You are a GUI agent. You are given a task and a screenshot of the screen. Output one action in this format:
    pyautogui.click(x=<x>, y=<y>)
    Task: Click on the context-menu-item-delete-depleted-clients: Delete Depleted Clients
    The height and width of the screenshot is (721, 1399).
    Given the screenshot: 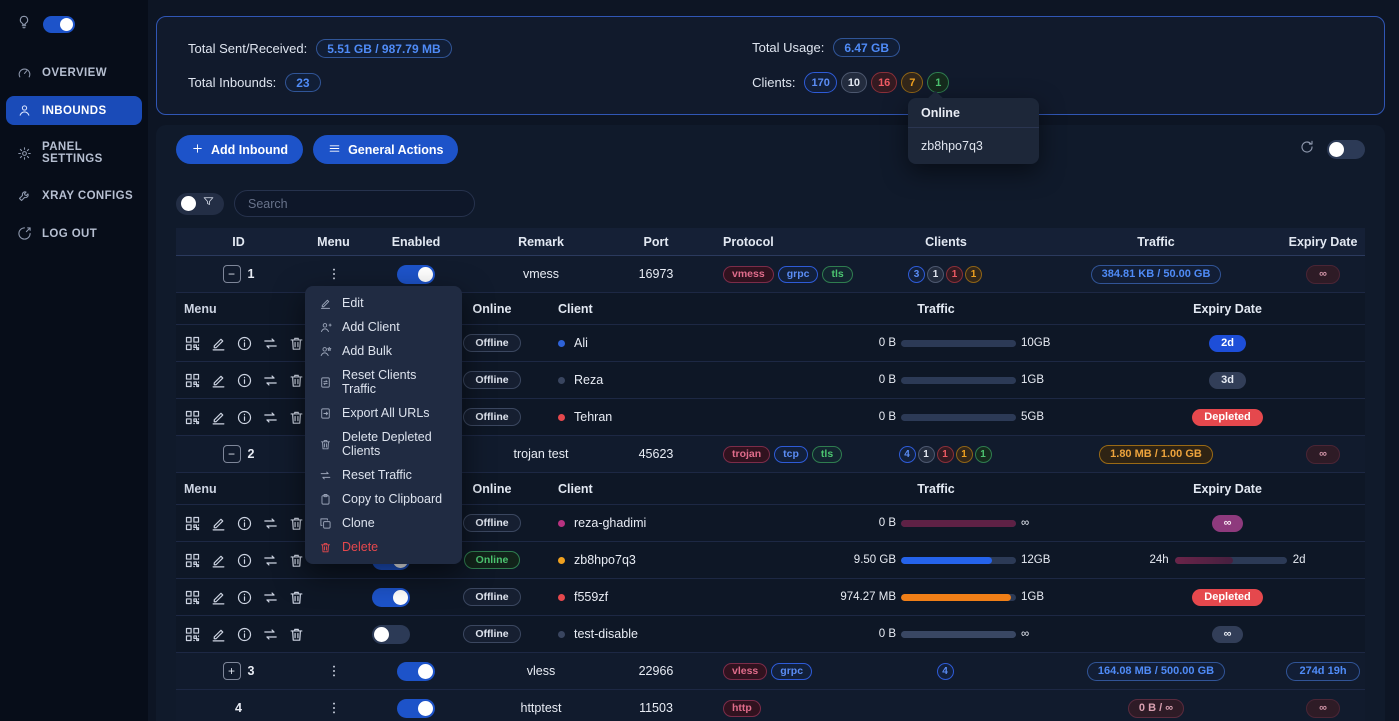 What is the action you would take?
    pyautogui.click(x=383, y=444)
    